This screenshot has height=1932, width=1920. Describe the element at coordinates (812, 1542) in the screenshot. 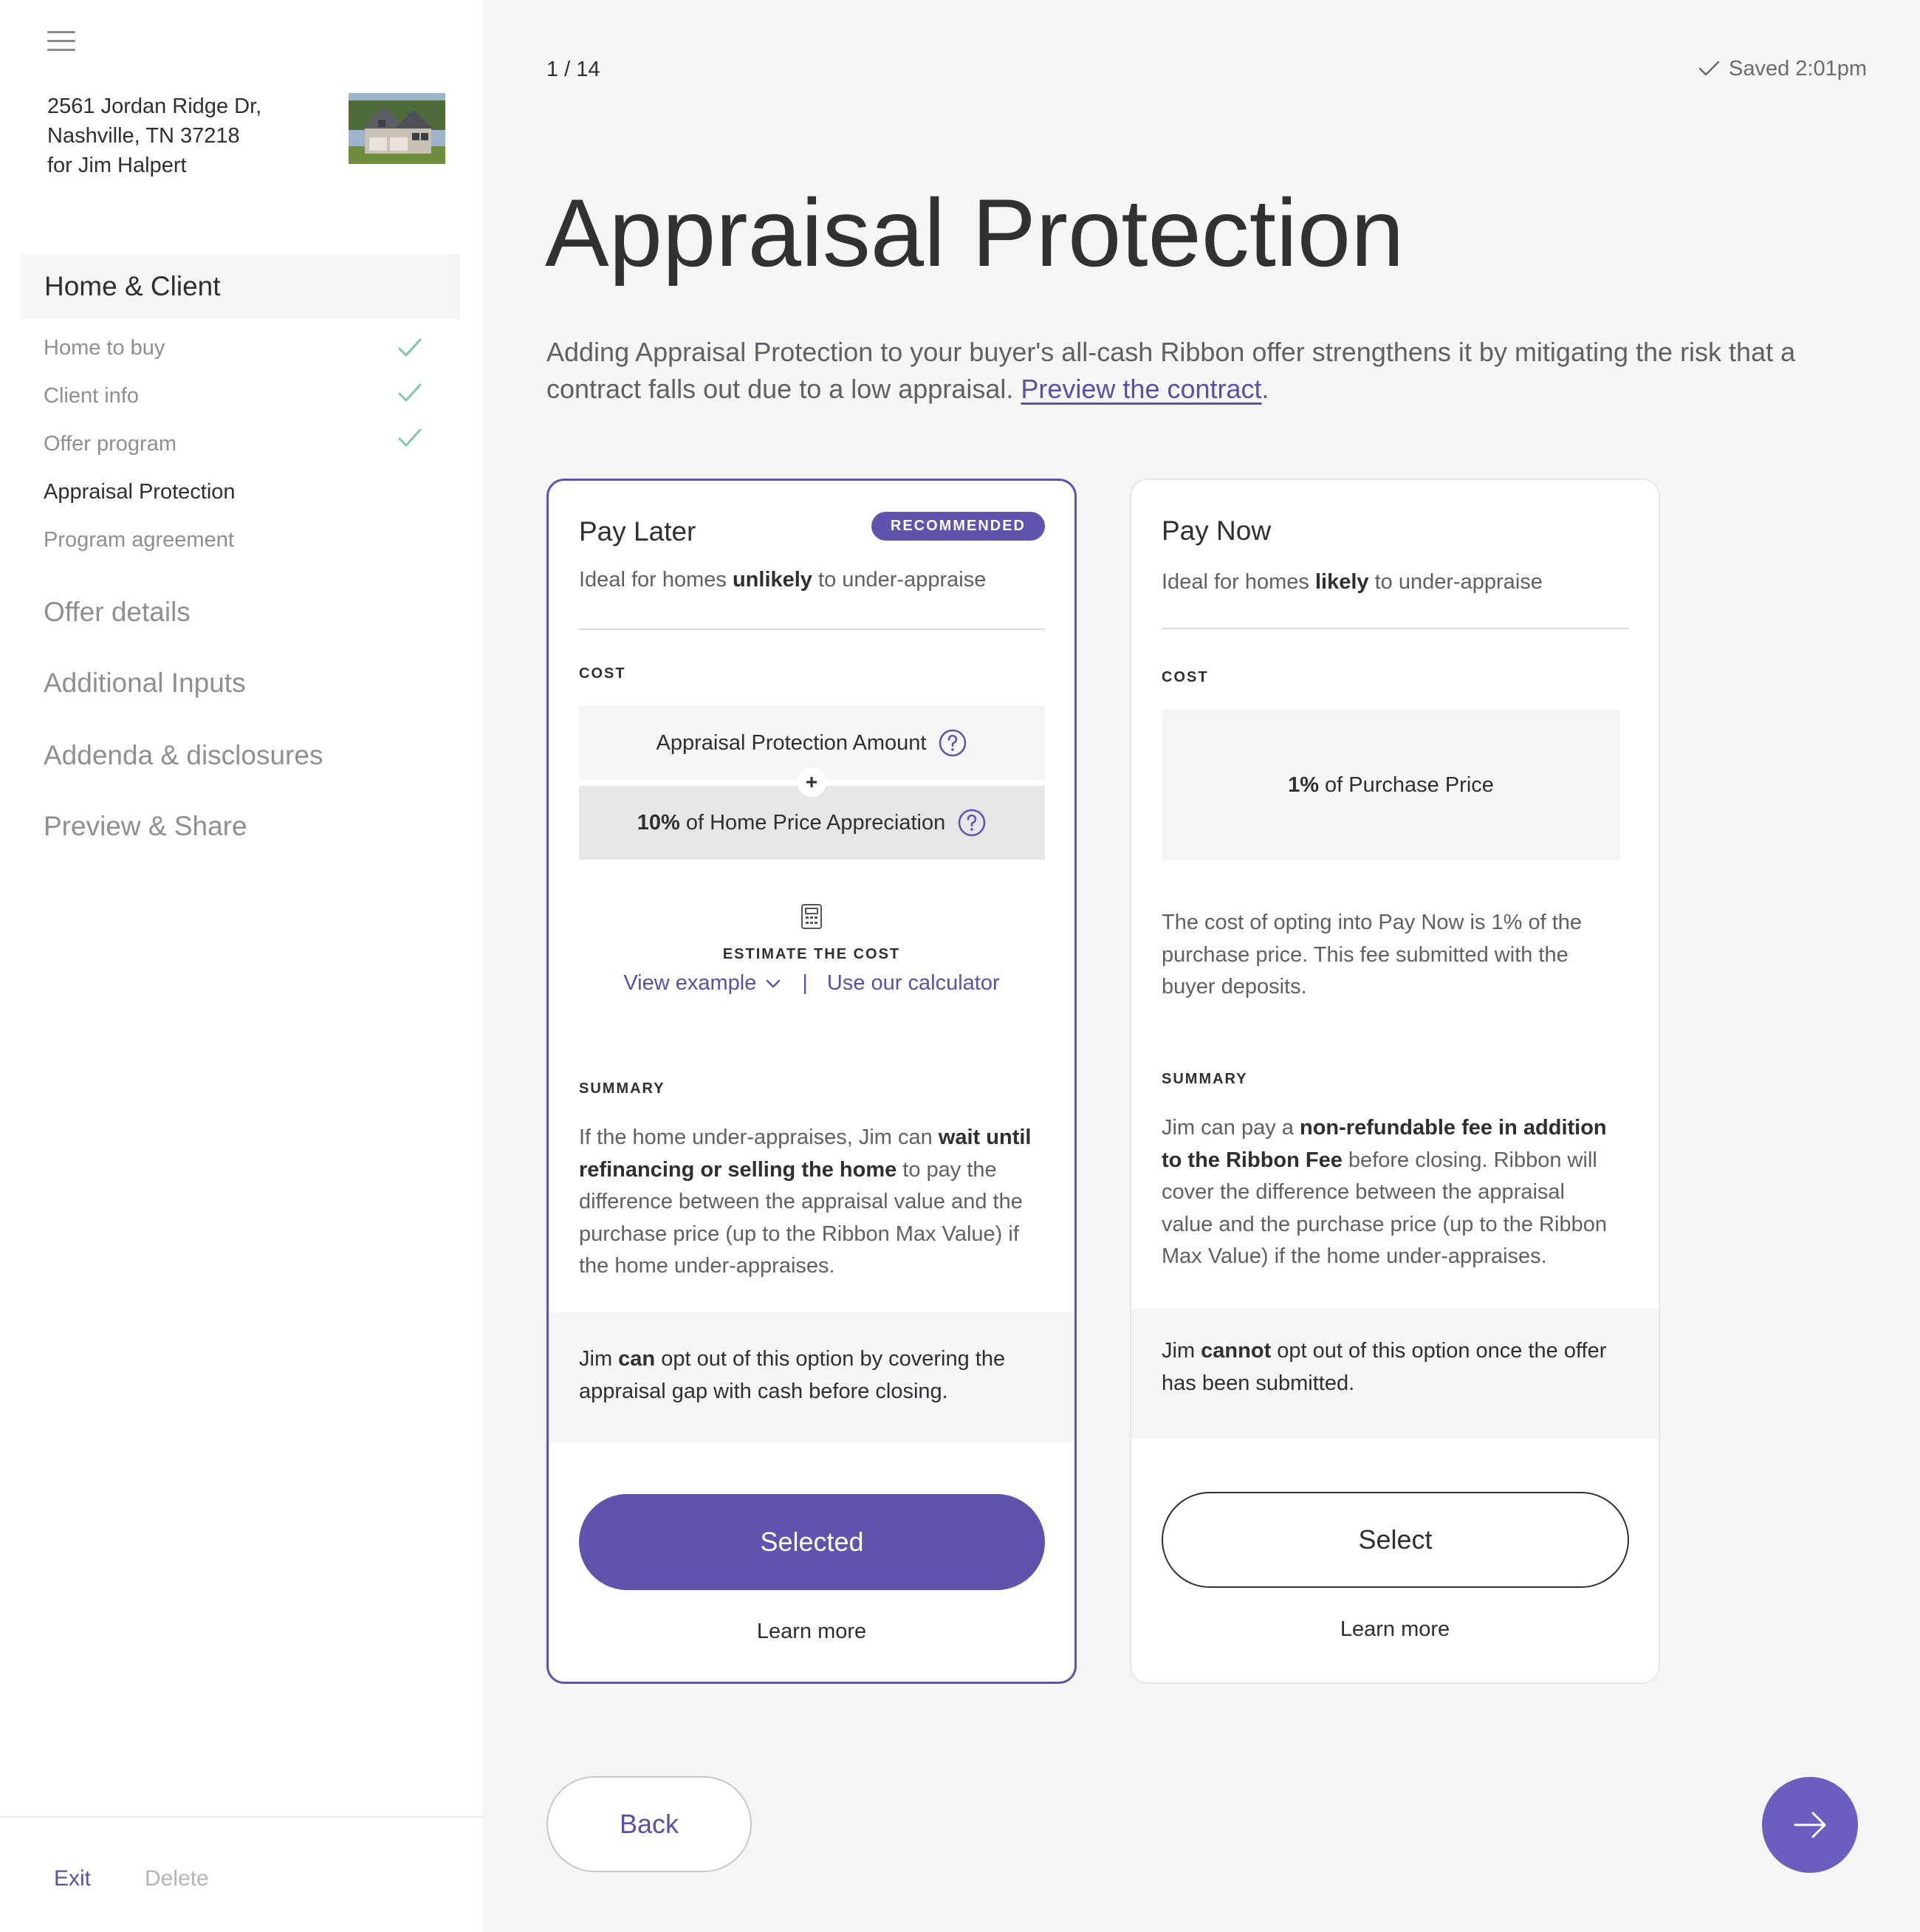

I see `selected-button: Selected` at that location.